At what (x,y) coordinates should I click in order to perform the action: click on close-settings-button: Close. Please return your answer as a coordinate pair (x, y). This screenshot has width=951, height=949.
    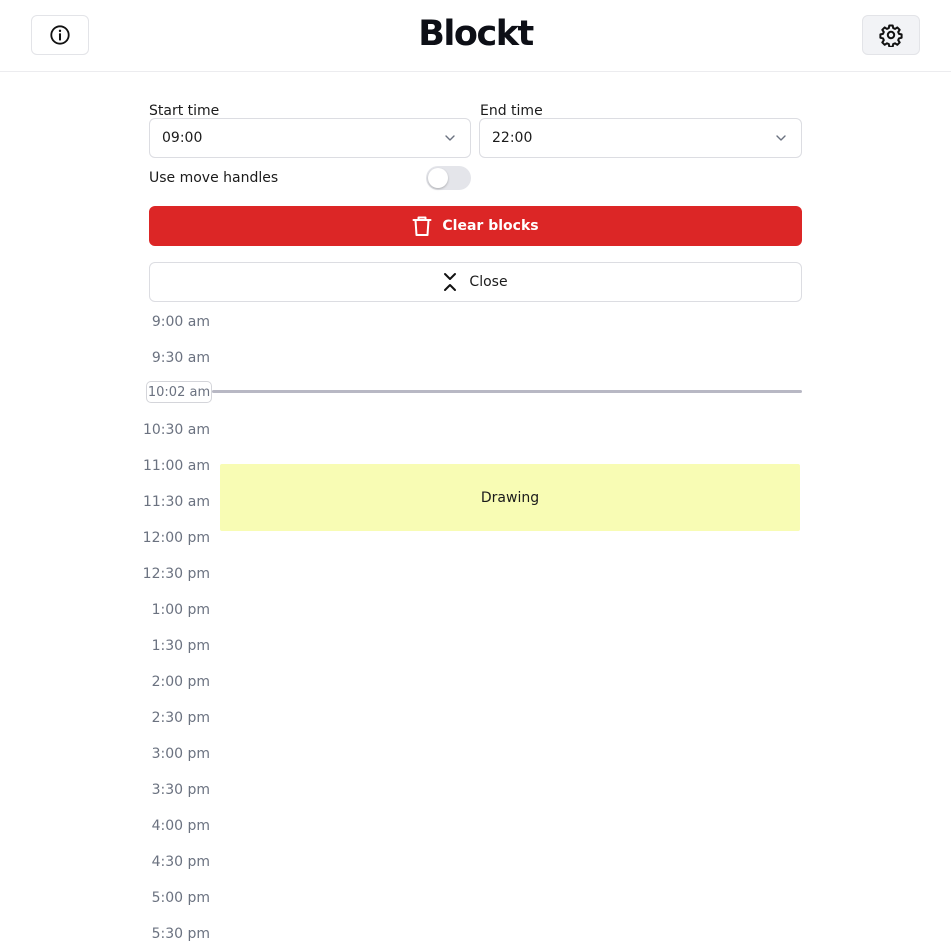
    Looking at the image, I should click on (475, 282).